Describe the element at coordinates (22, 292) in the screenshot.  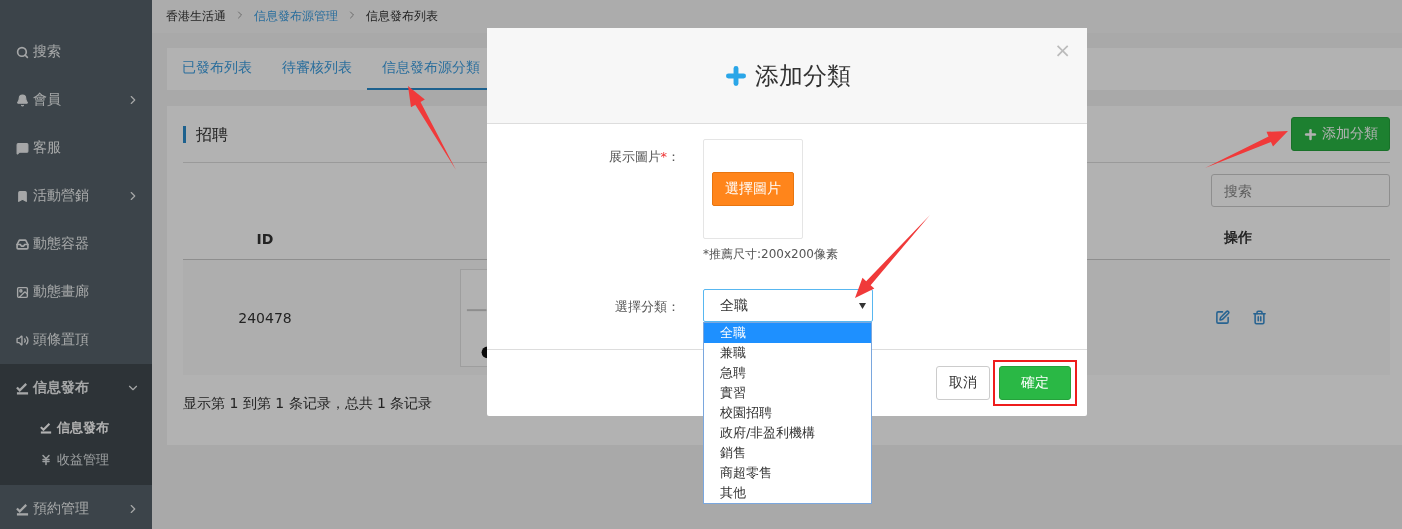
I see `image-icon` at that location.